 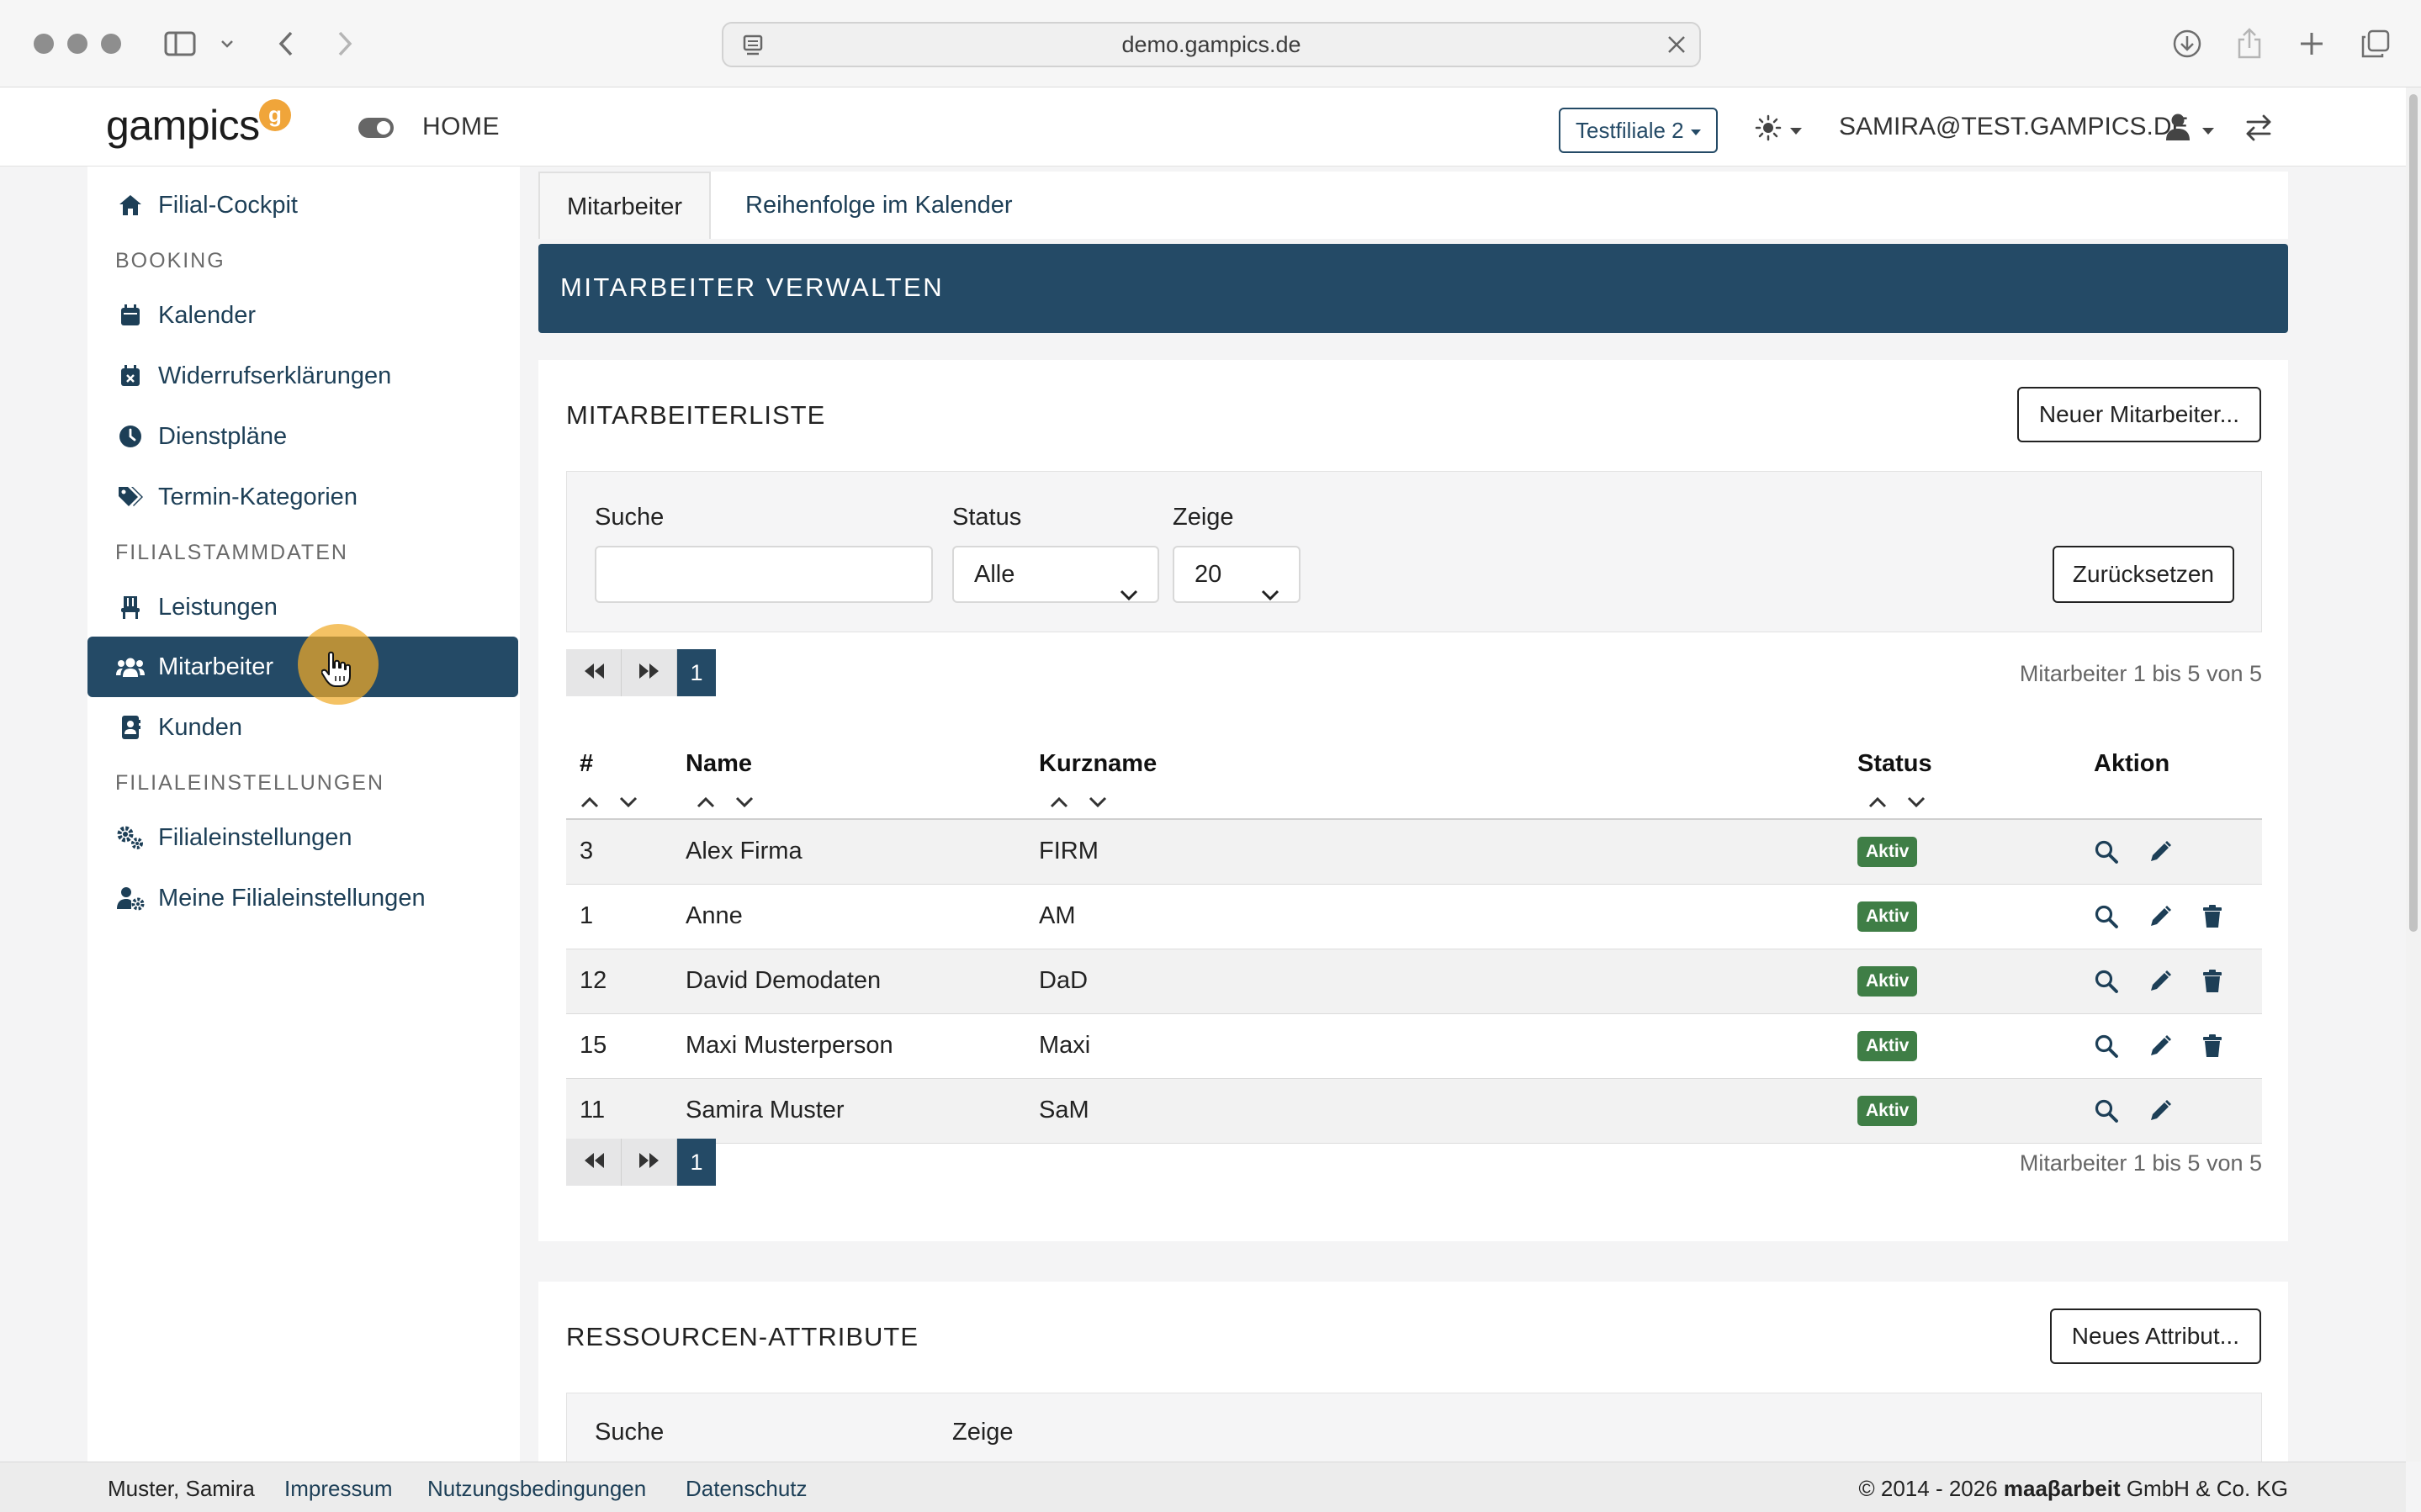 What do you see at coordinates (345, 44) in the screenshot?
I see `forward-icon` at bounding box center [345, 44].